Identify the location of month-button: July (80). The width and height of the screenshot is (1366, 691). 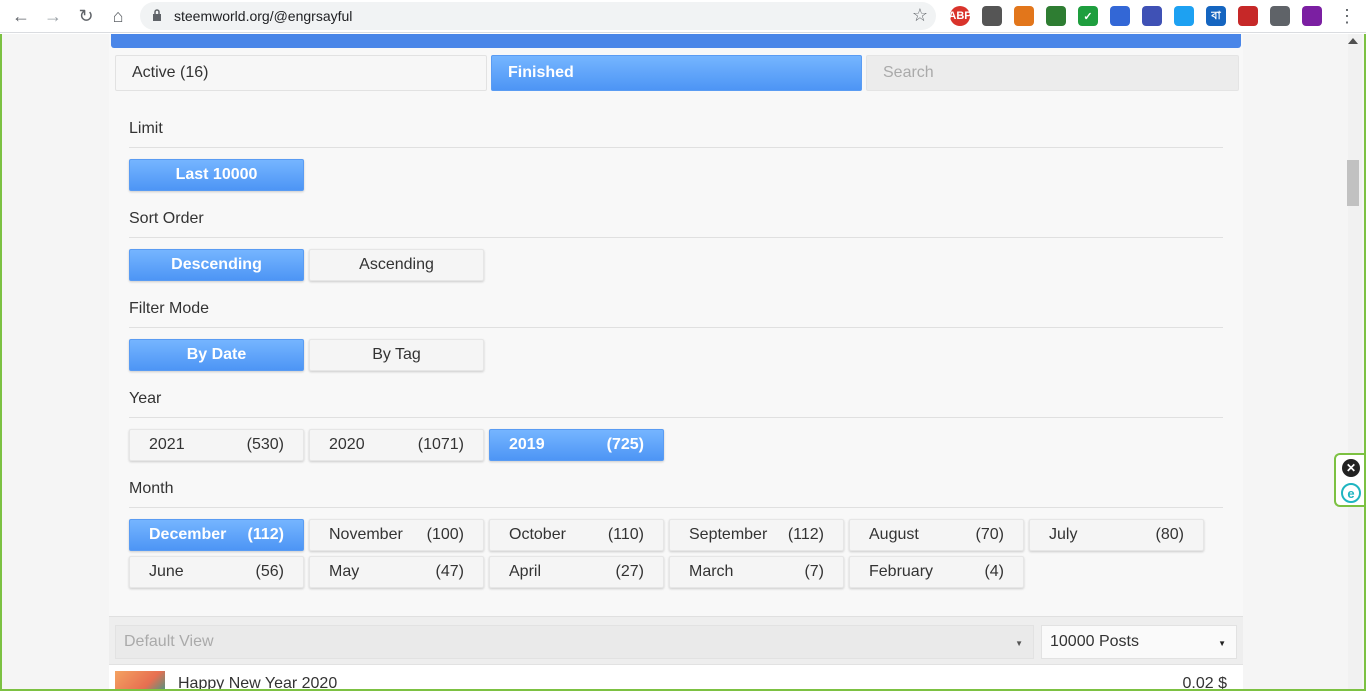
(1116, 535).